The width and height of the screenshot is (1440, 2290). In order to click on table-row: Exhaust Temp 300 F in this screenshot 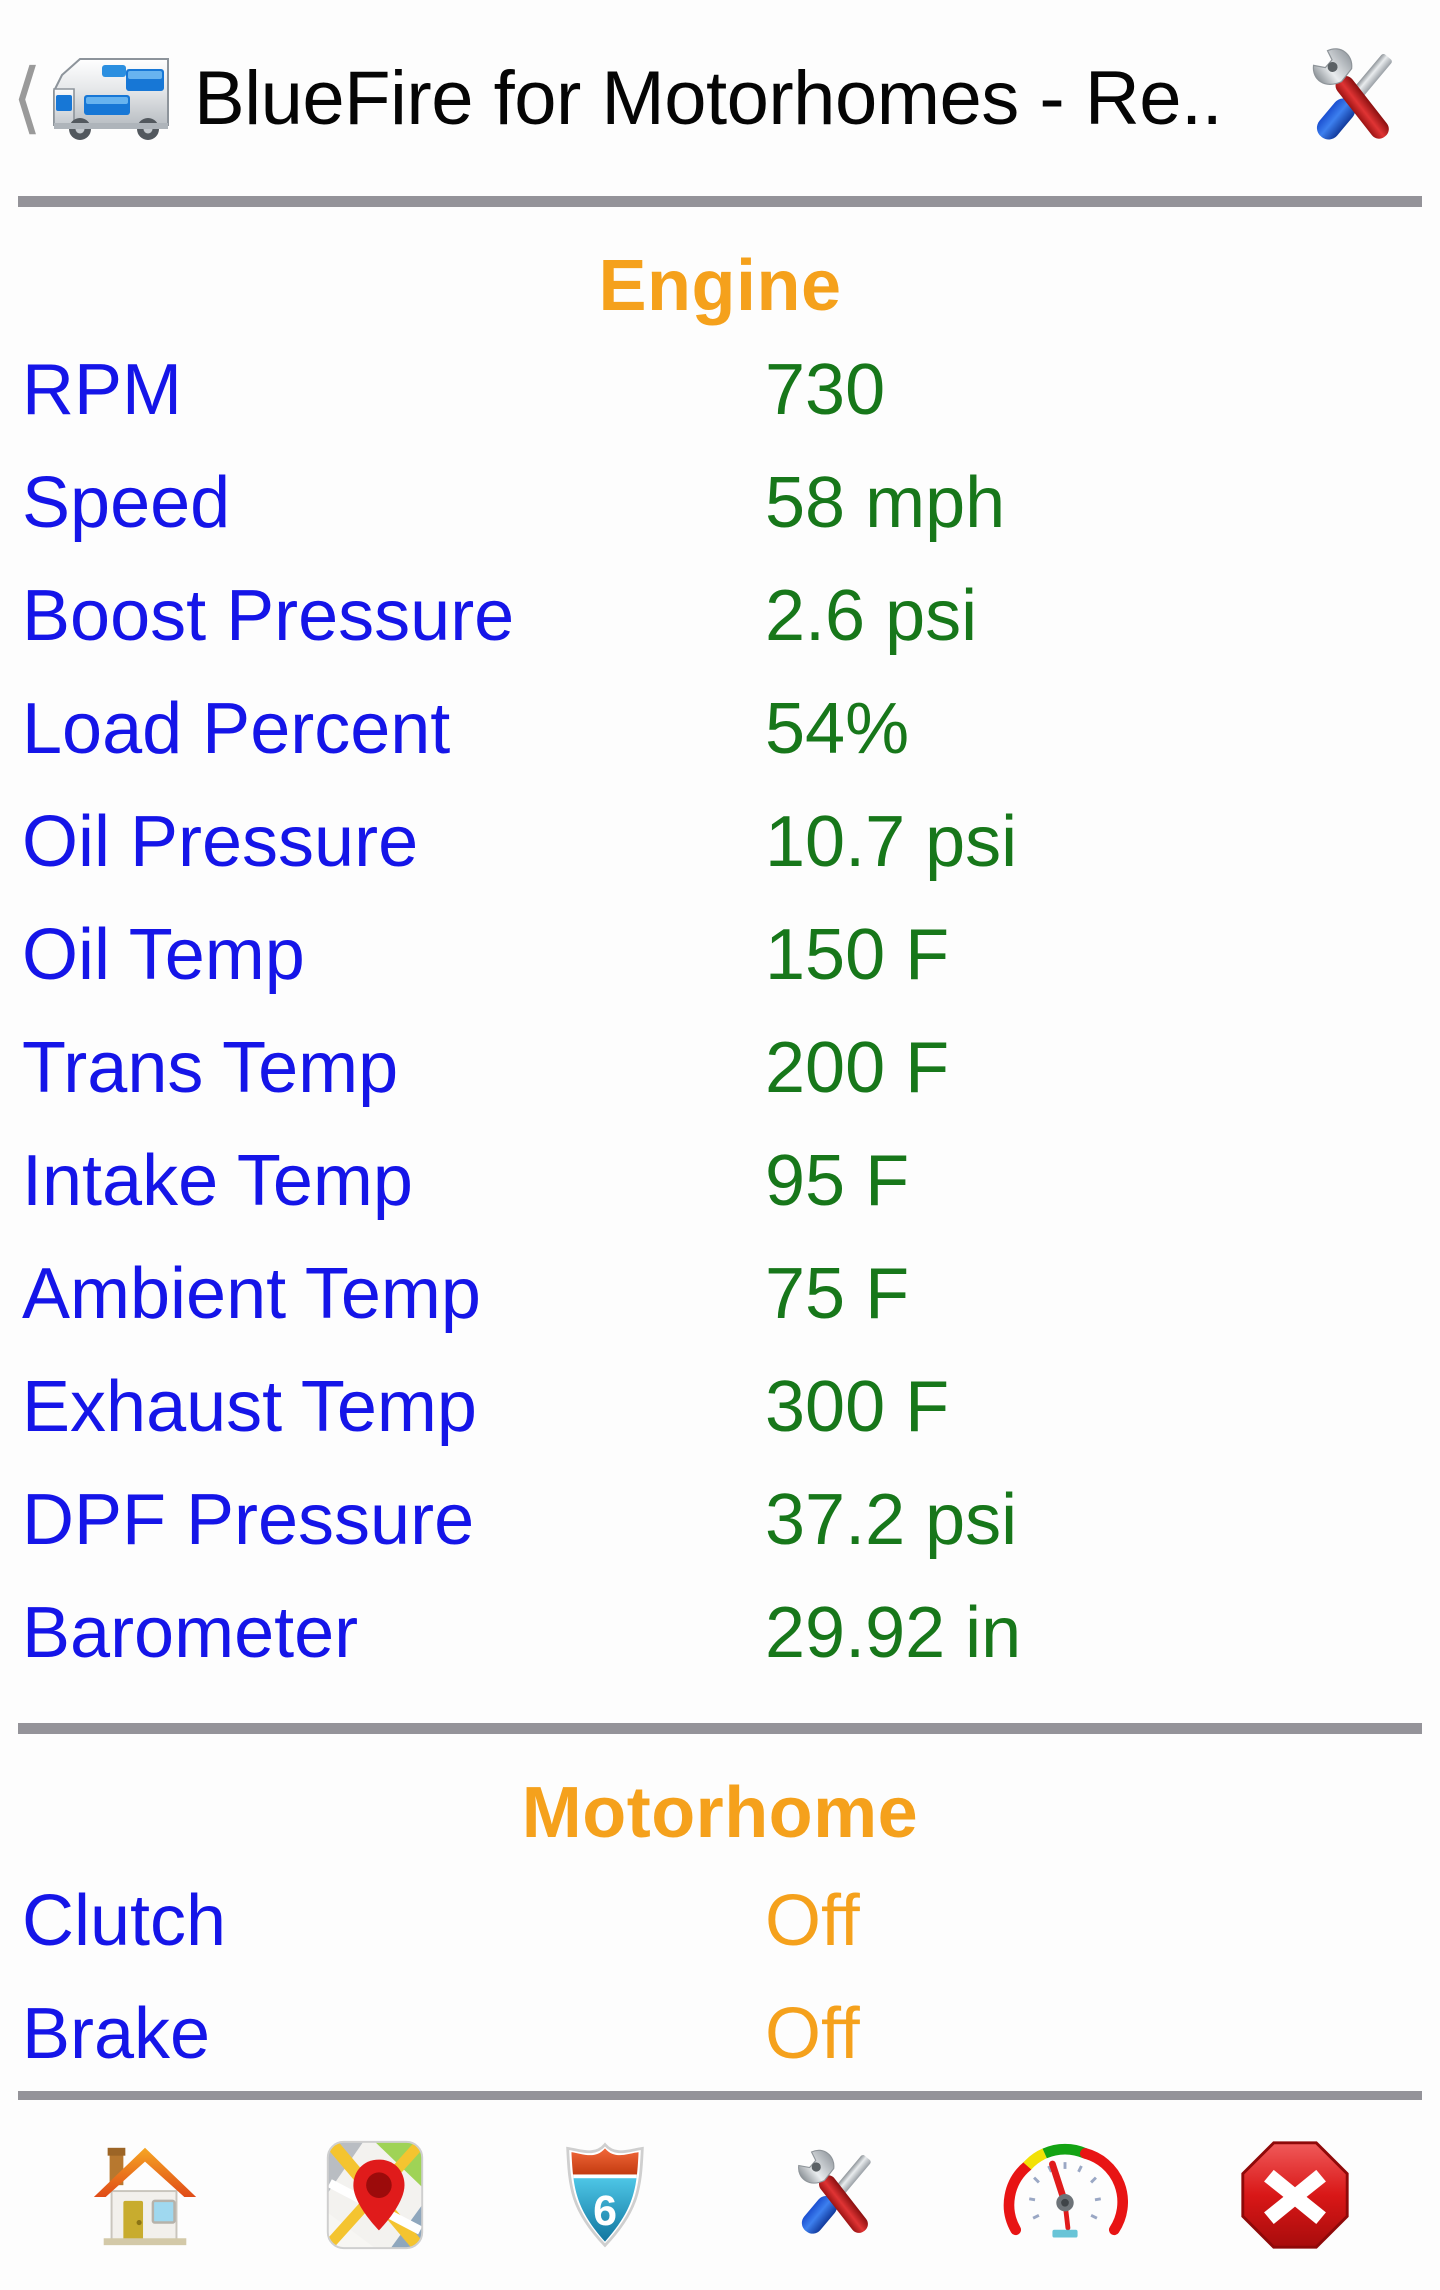, I will do `click(720, 1422)`.